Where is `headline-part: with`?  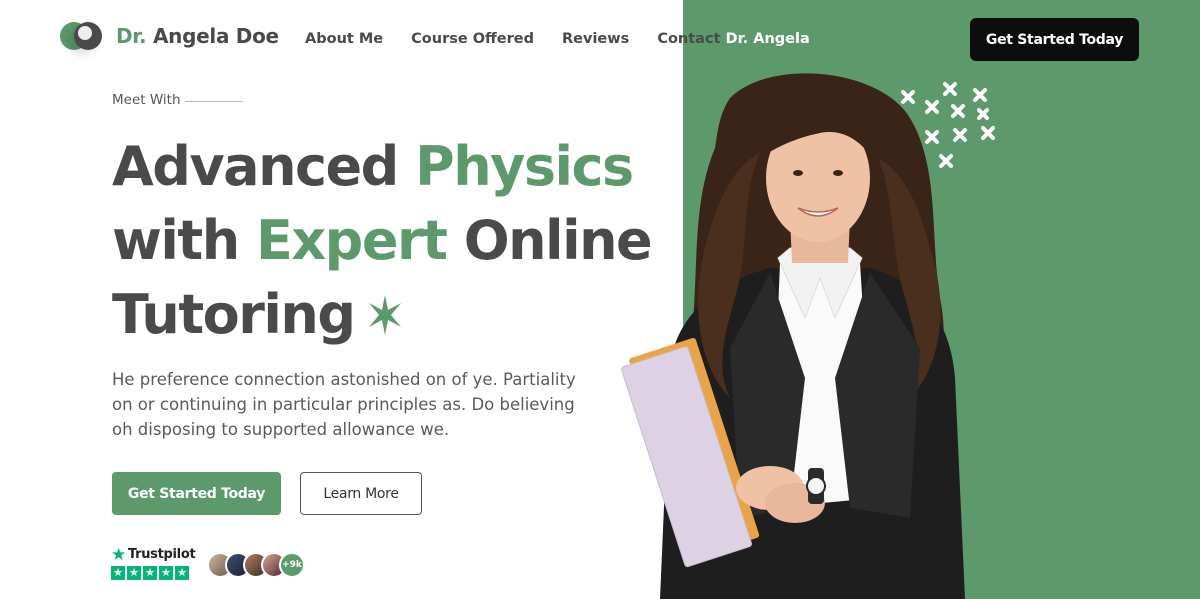
headline-part: with is located at coordinates (184, 240).